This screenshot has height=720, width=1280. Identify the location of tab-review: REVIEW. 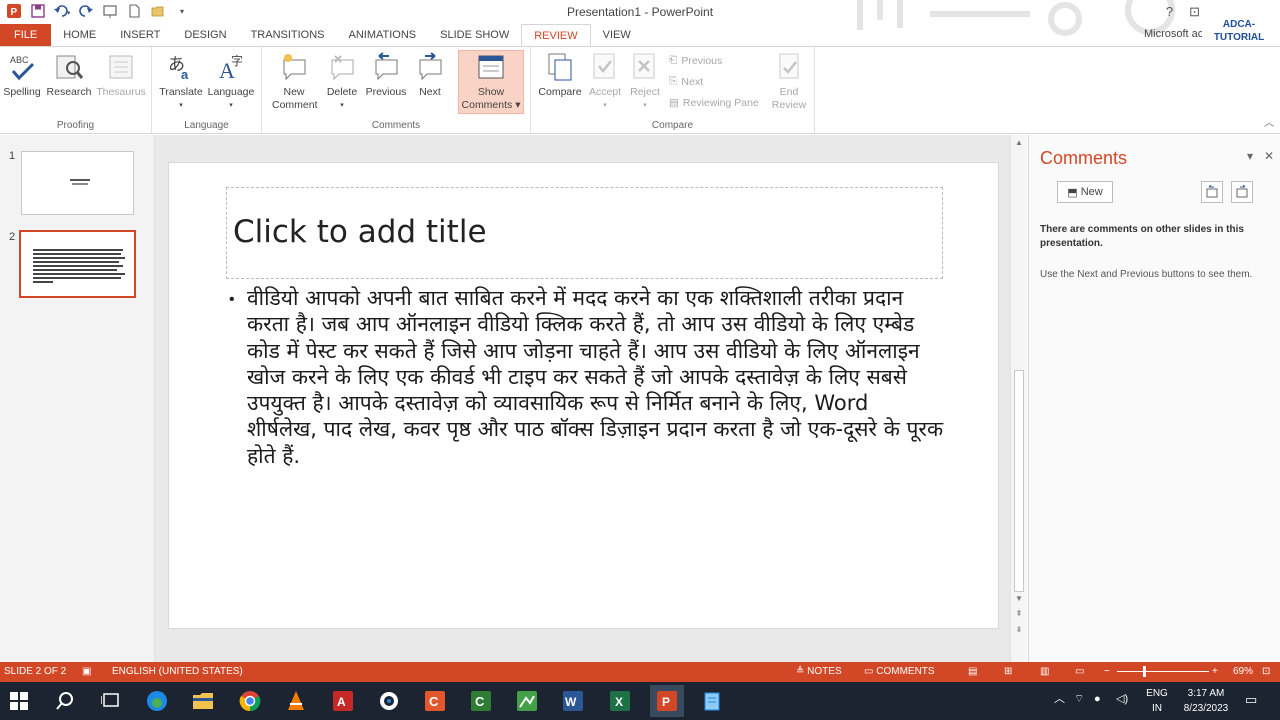
(556, 35).